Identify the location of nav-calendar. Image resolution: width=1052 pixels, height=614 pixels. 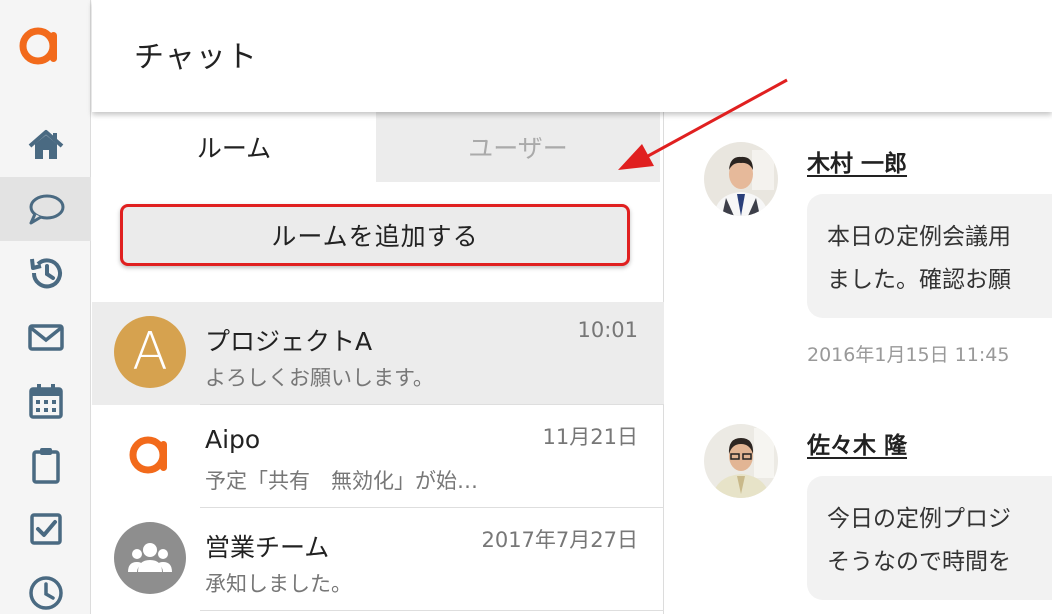
(45, 401).